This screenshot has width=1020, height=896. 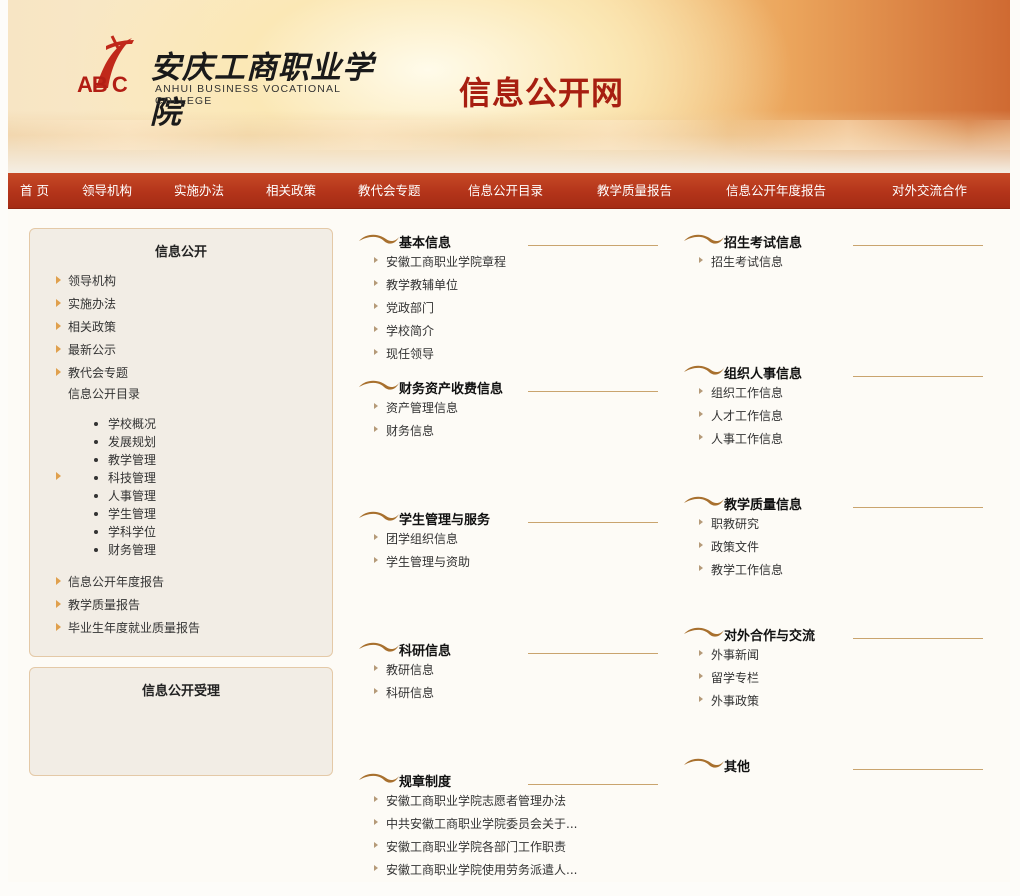 What do you see at coordinates (428, 561) in the screenshot?
I see `list-item: 学生管理与资助` at bounding box center [428, 561].